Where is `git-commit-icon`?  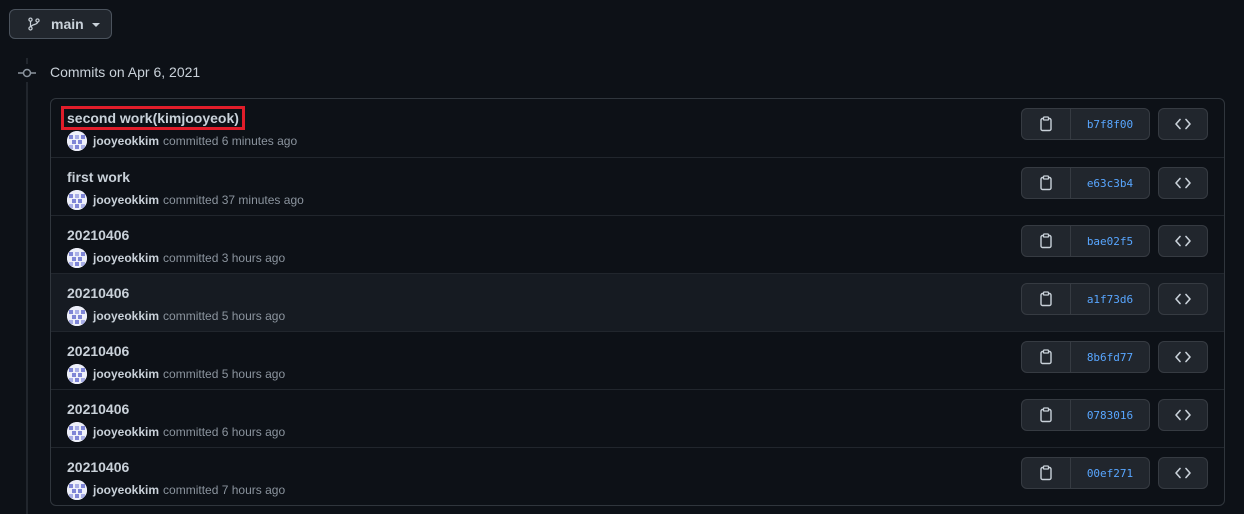
git-commit-icon is located at coordinates (27, 73).